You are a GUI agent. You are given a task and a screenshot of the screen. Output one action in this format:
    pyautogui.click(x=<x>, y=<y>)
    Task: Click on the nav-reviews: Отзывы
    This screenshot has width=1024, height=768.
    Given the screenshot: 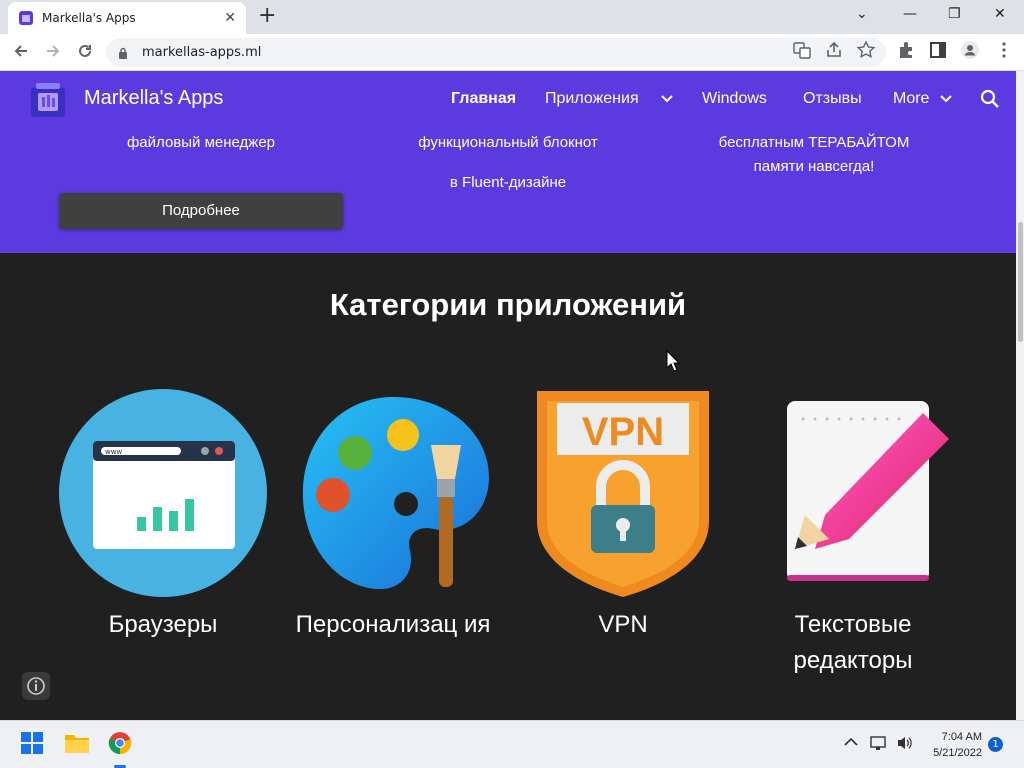 What is the action you would take?
    pyautogui.click(x=832, y=99)
    